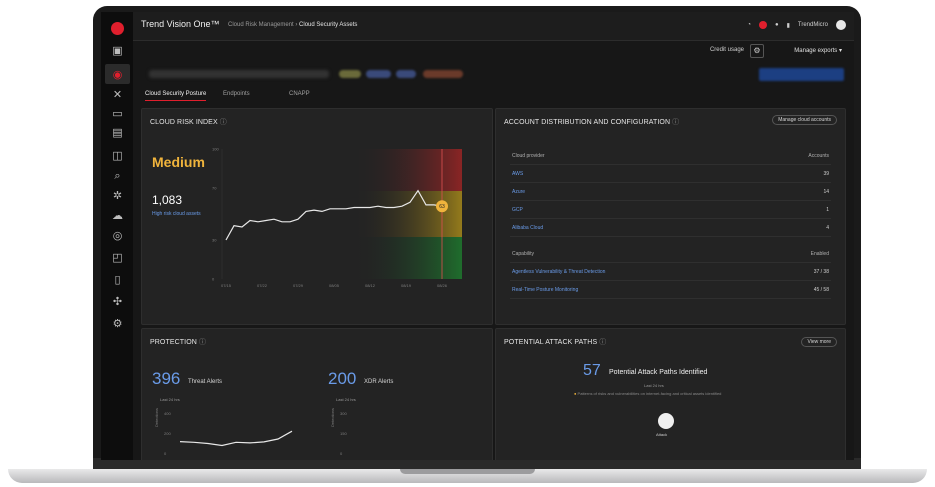  What do you see at coordinates (492, 75) in the screenshot?
I see `blurred-header` at bounding box center [492, 75].